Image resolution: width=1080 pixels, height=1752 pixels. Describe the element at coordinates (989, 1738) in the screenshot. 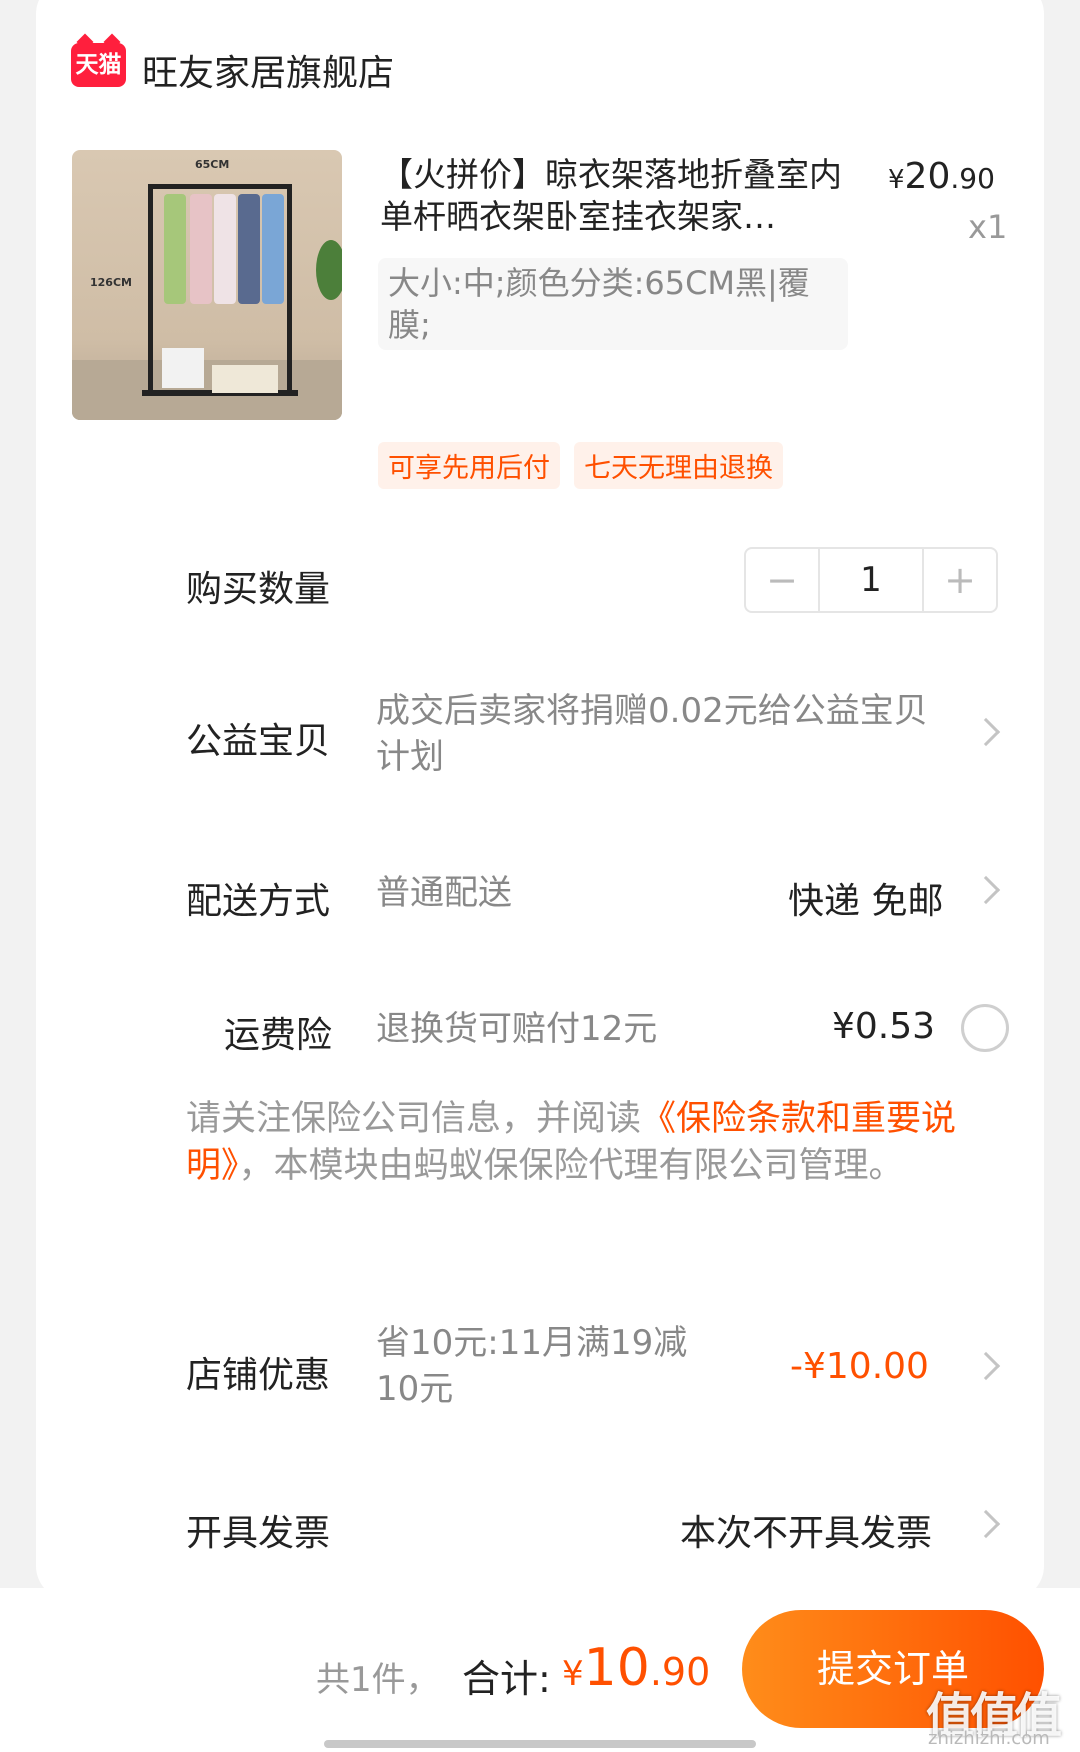

I see `watermark-url: zhizhizhi.com` at that location.